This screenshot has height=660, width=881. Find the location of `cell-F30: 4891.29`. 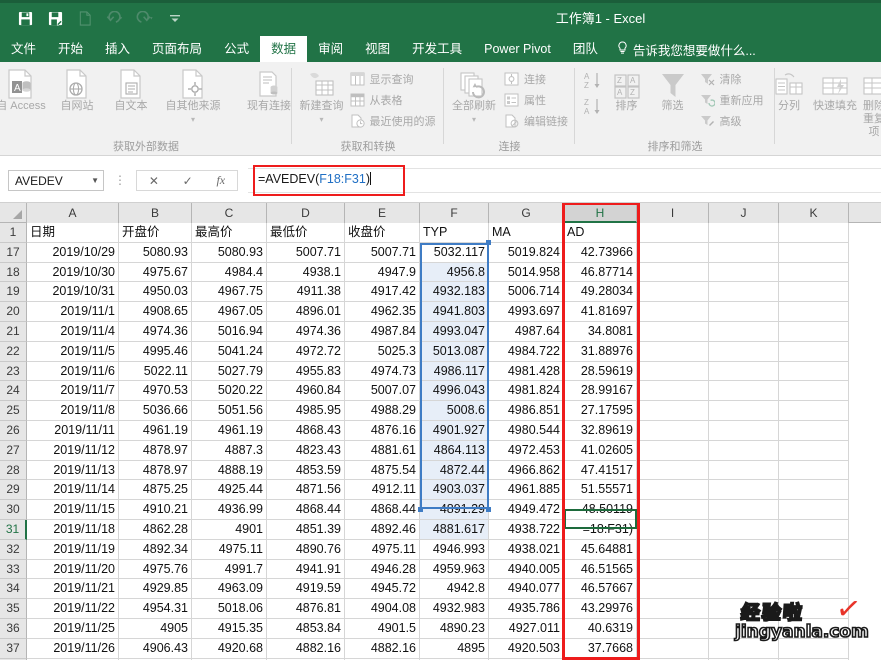

cell-F30: 4891.29 is located at coordinates (454, 510).